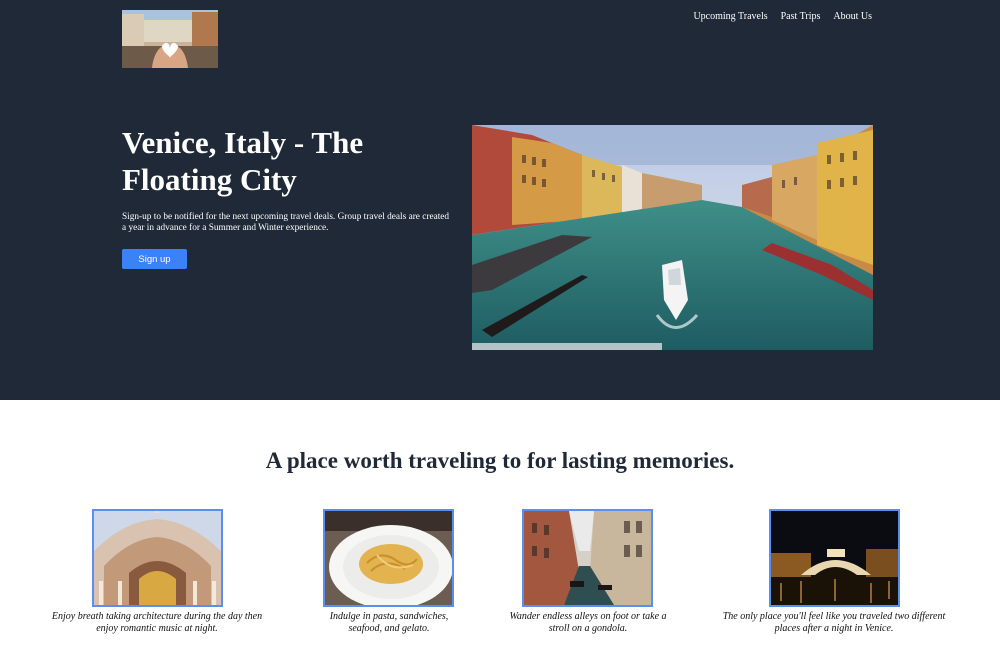 The height and width of the screenshot is (669, 1000). Describe the element at coordinates (834, 558) in the screenshot. I see `feature-image-night-bridge` at that location.